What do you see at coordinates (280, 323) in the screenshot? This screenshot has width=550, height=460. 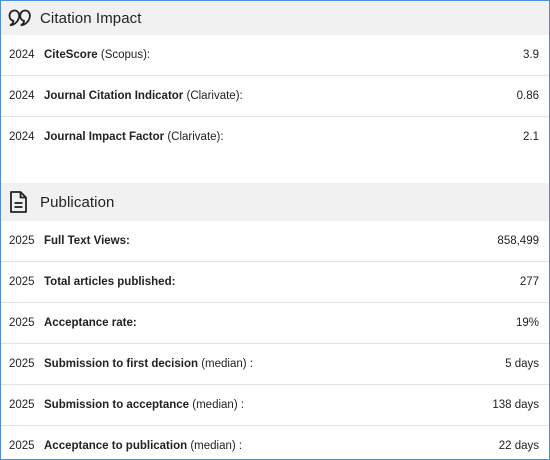 I see `metric-label: Acceptance rate:` at bounding box center [280, 323].